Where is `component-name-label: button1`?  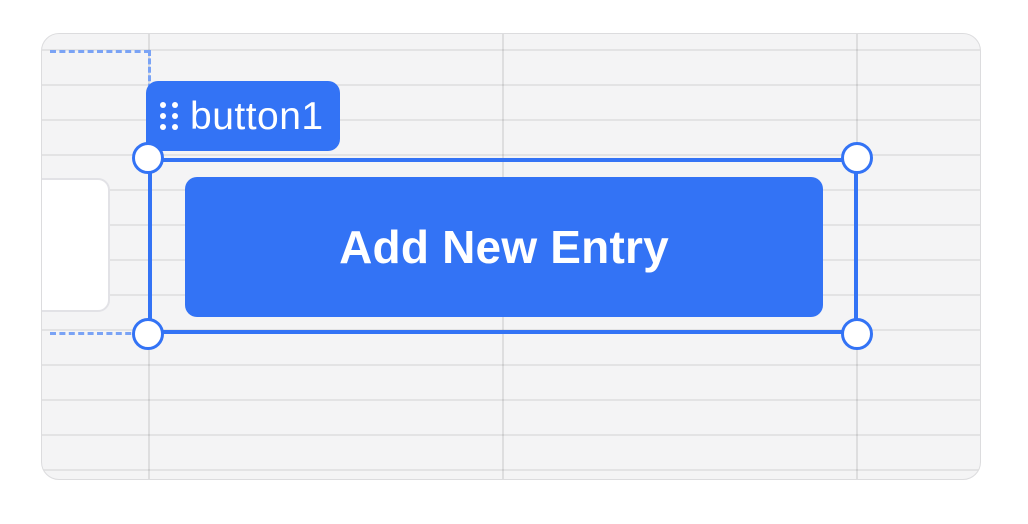 component-name-label: button1 is located at coordinates (257, 116).